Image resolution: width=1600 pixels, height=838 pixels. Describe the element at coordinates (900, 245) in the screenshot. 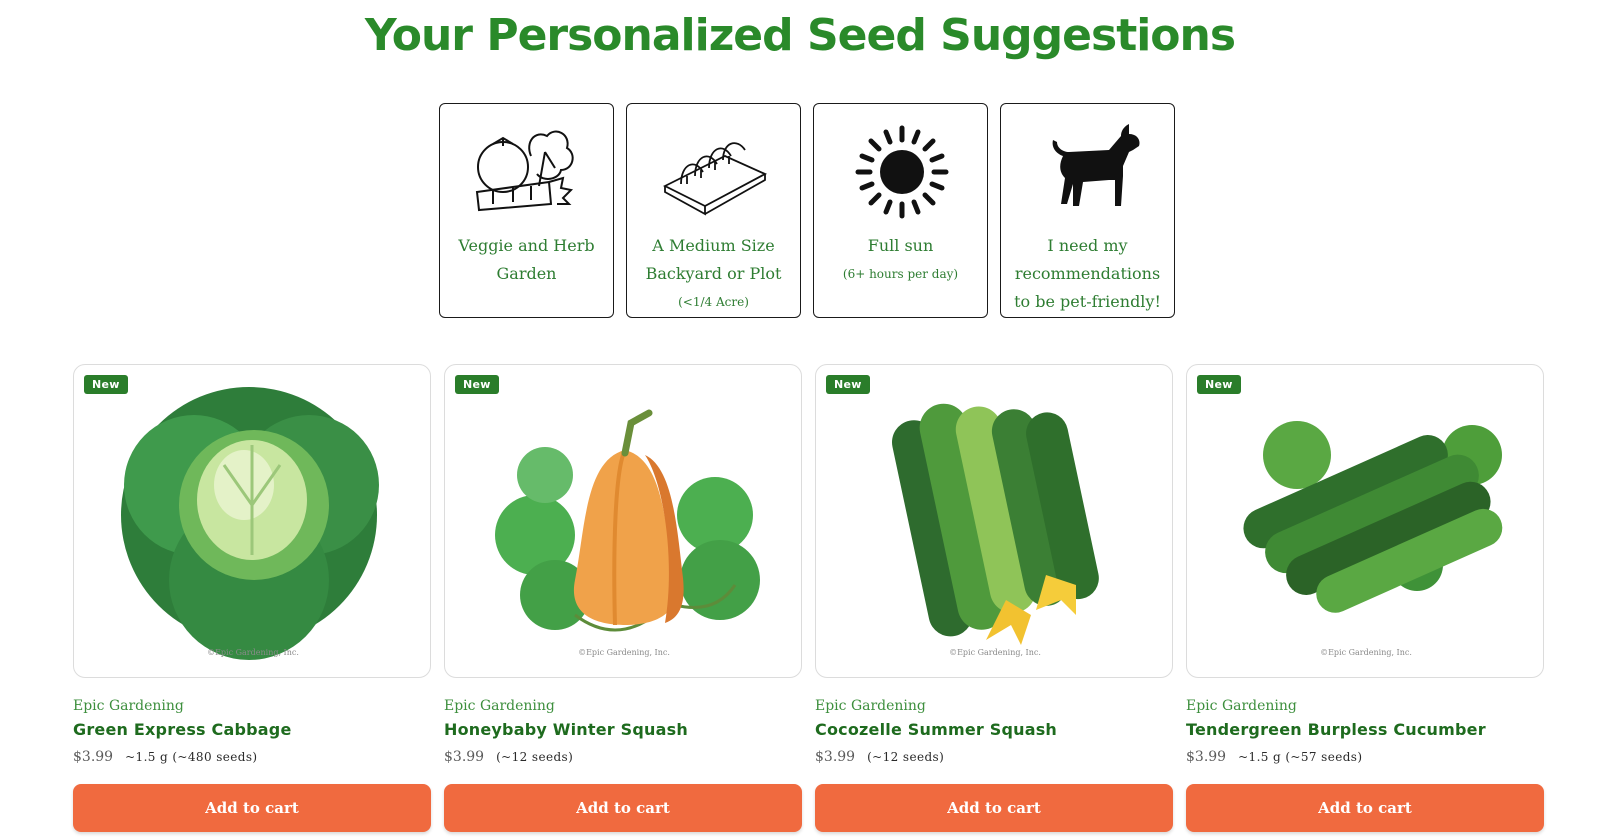

I see `preference-label: Full sun` at that location.